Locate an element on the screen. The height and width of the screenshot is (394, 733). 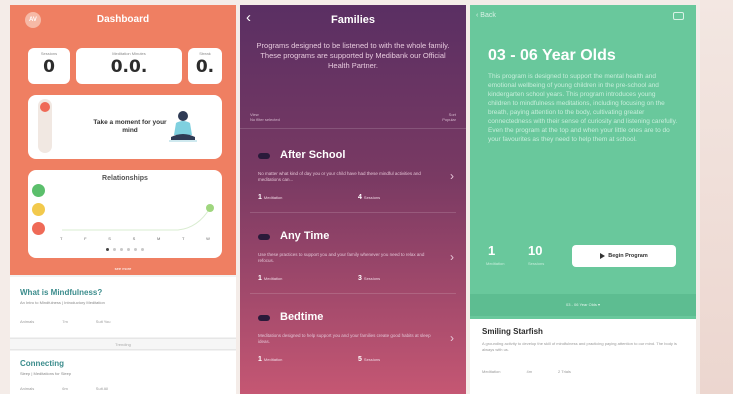
program-title: Any Time is located at coordinates (305, 236).